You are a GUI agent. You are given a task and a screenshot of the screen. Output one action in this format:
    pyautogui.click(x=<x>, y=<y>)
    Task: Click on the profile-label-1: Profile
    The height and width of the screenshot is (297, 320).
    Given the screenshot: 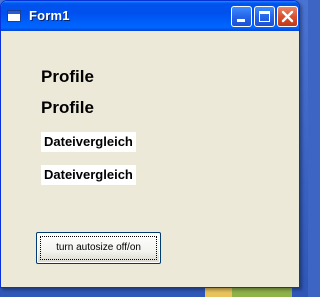 What is the action you would take?
    pyautogui.click(x=67, y=76)
    